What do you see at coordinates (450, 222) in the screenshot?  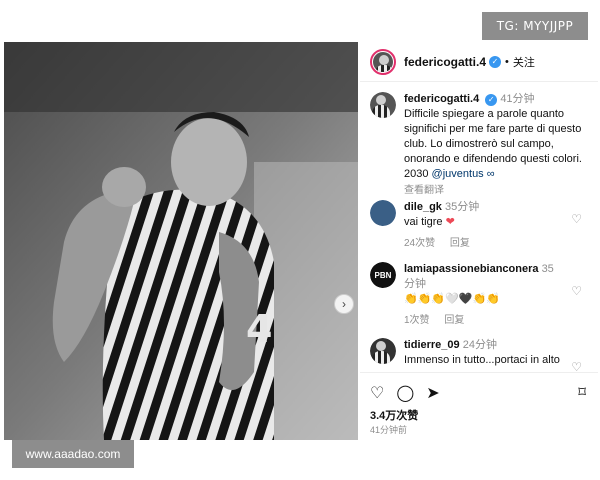 I see `heart-emoji: ❤` at bounding box center [450, 222].